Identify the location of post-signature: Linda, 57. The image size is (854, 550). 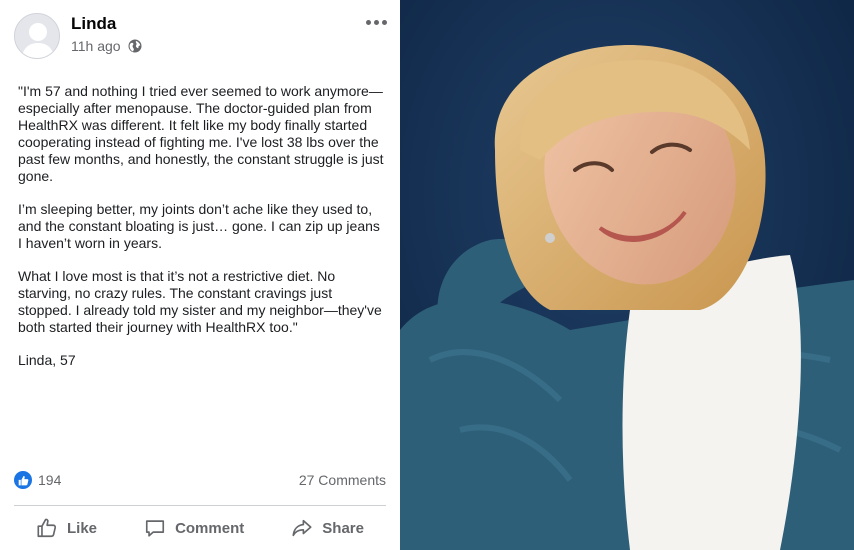
(47, 360).